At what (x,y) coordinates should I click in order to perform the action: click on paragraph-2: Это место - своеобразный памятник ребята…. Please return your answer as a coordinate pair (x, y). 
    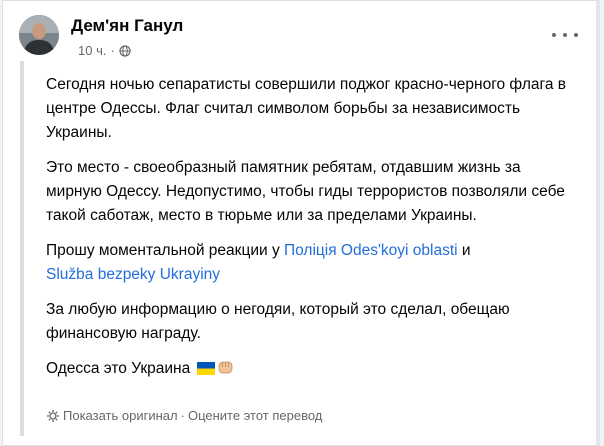
    Looking at the image, I should click on (305, 191).